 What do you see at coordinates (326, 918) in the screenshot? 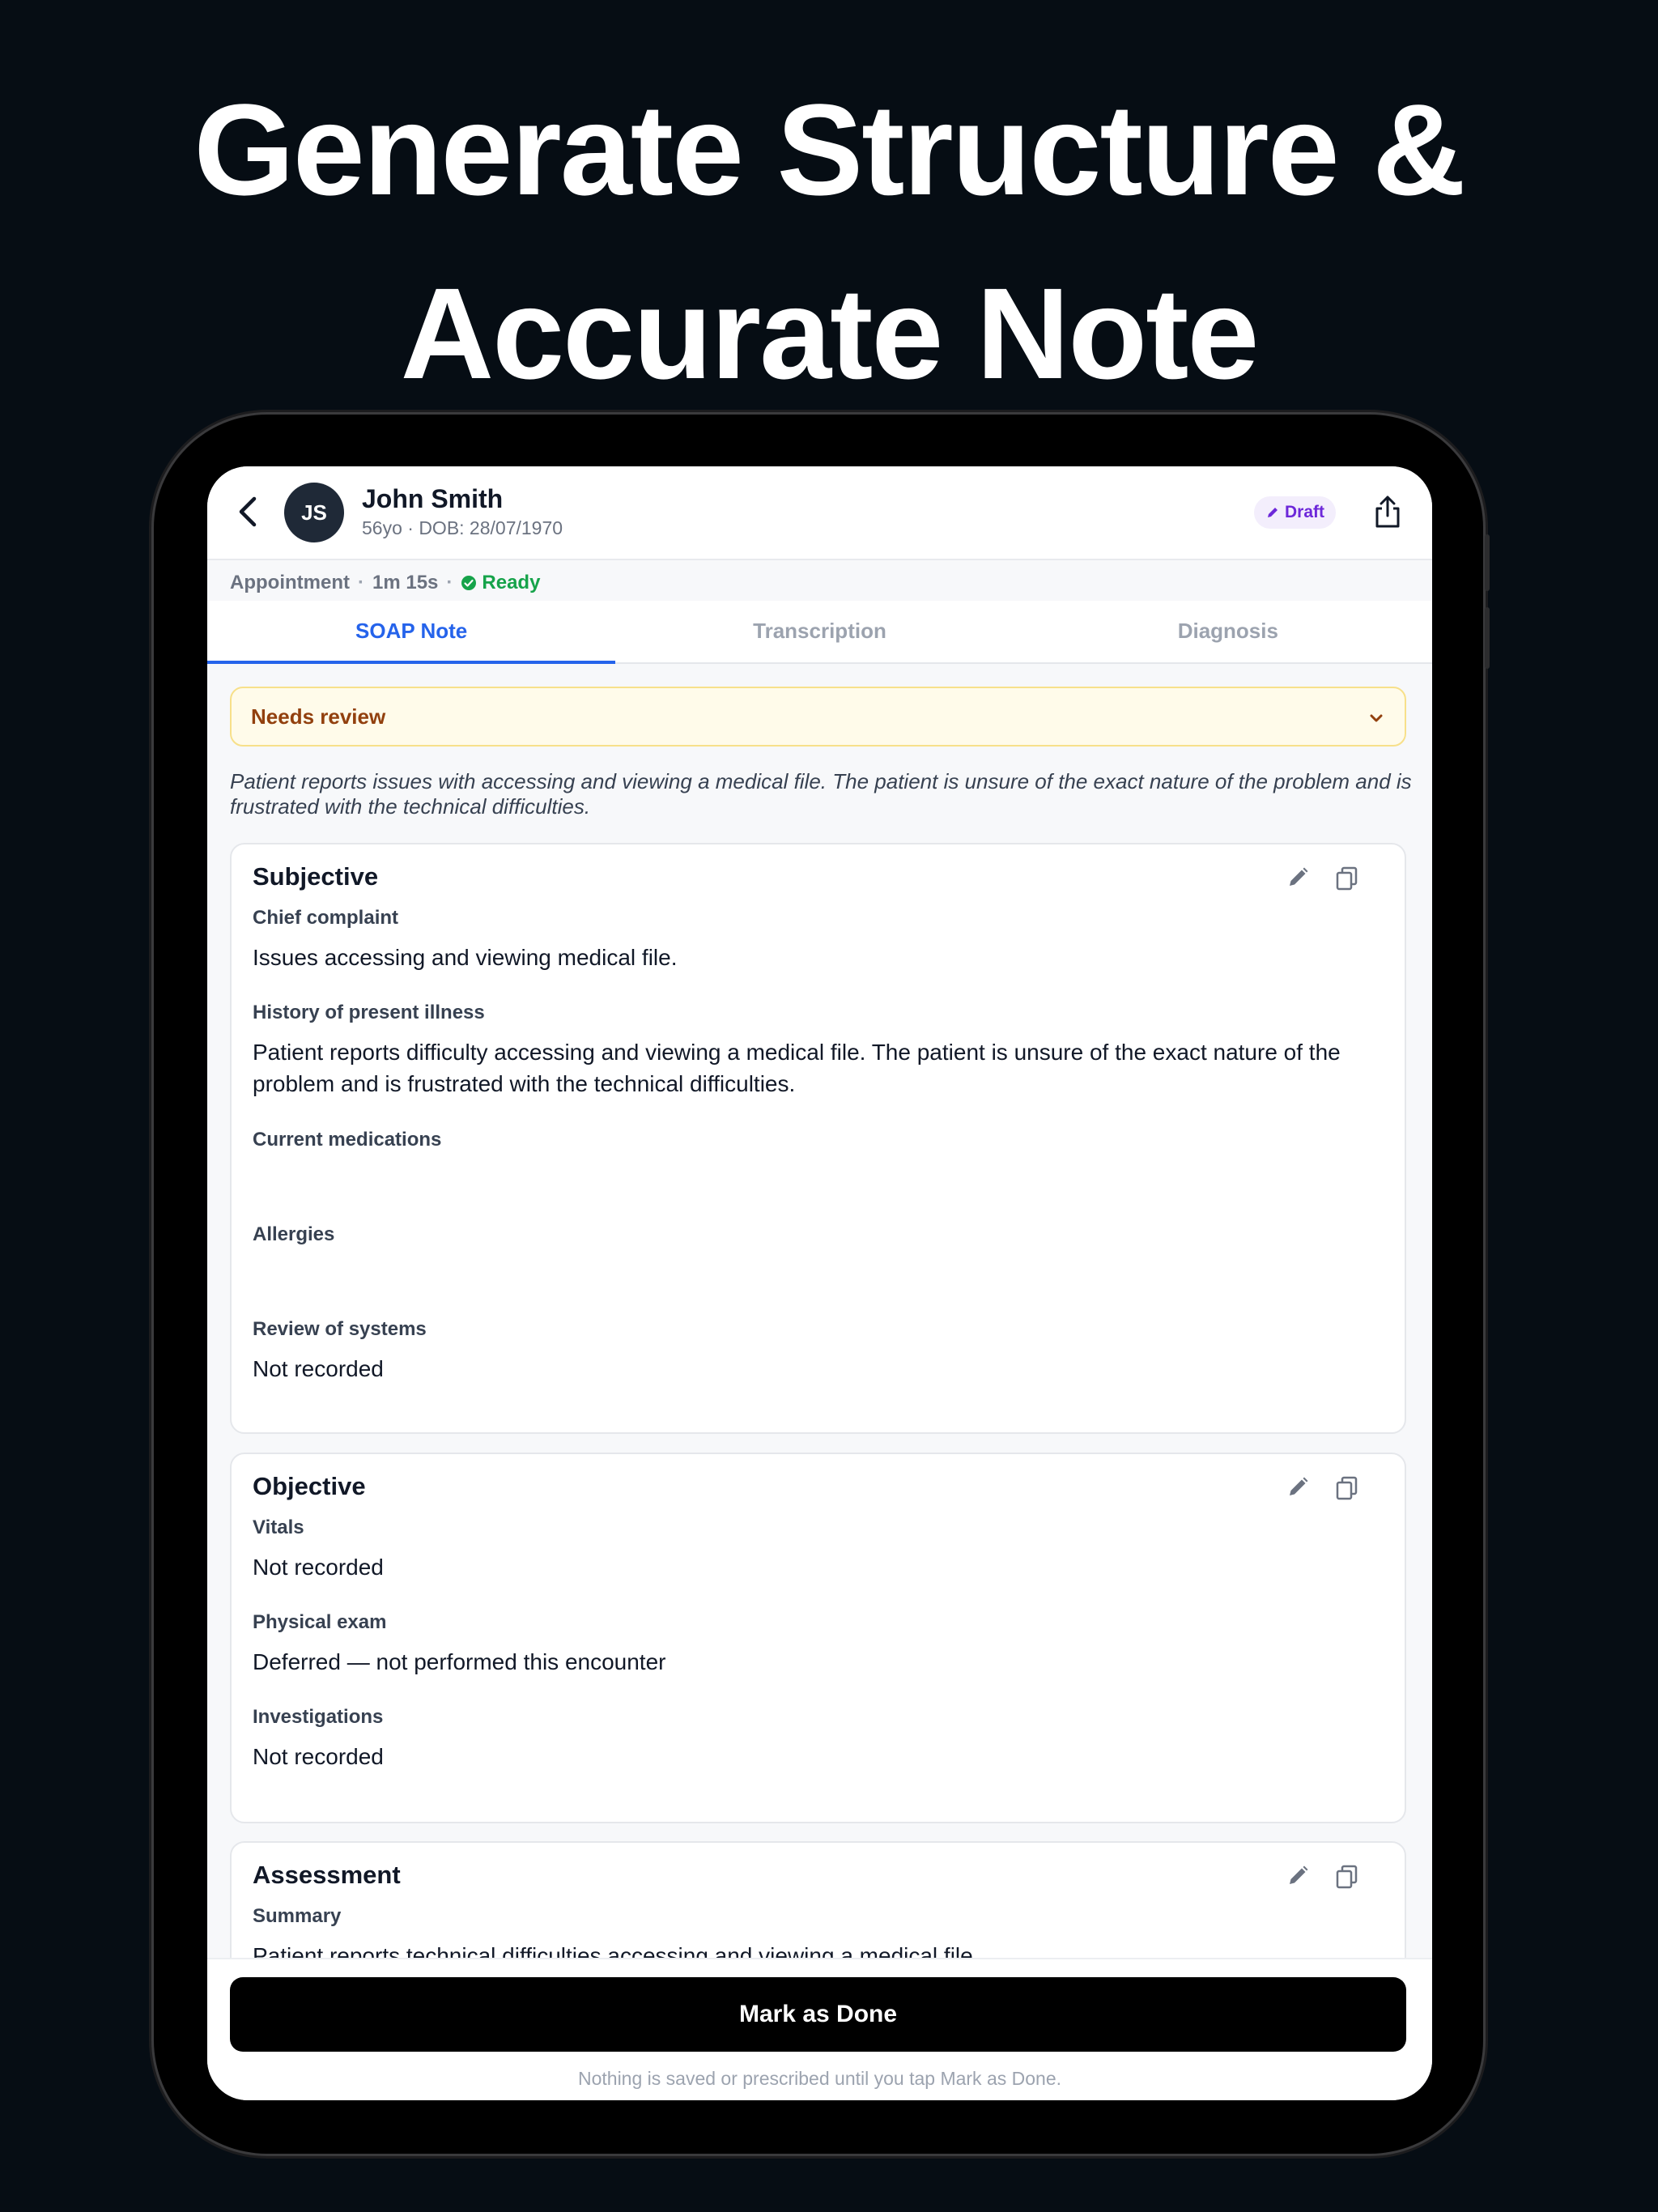
I see `field-label-chief-complaint: Chief complaint` at bounding box center [326, 918].